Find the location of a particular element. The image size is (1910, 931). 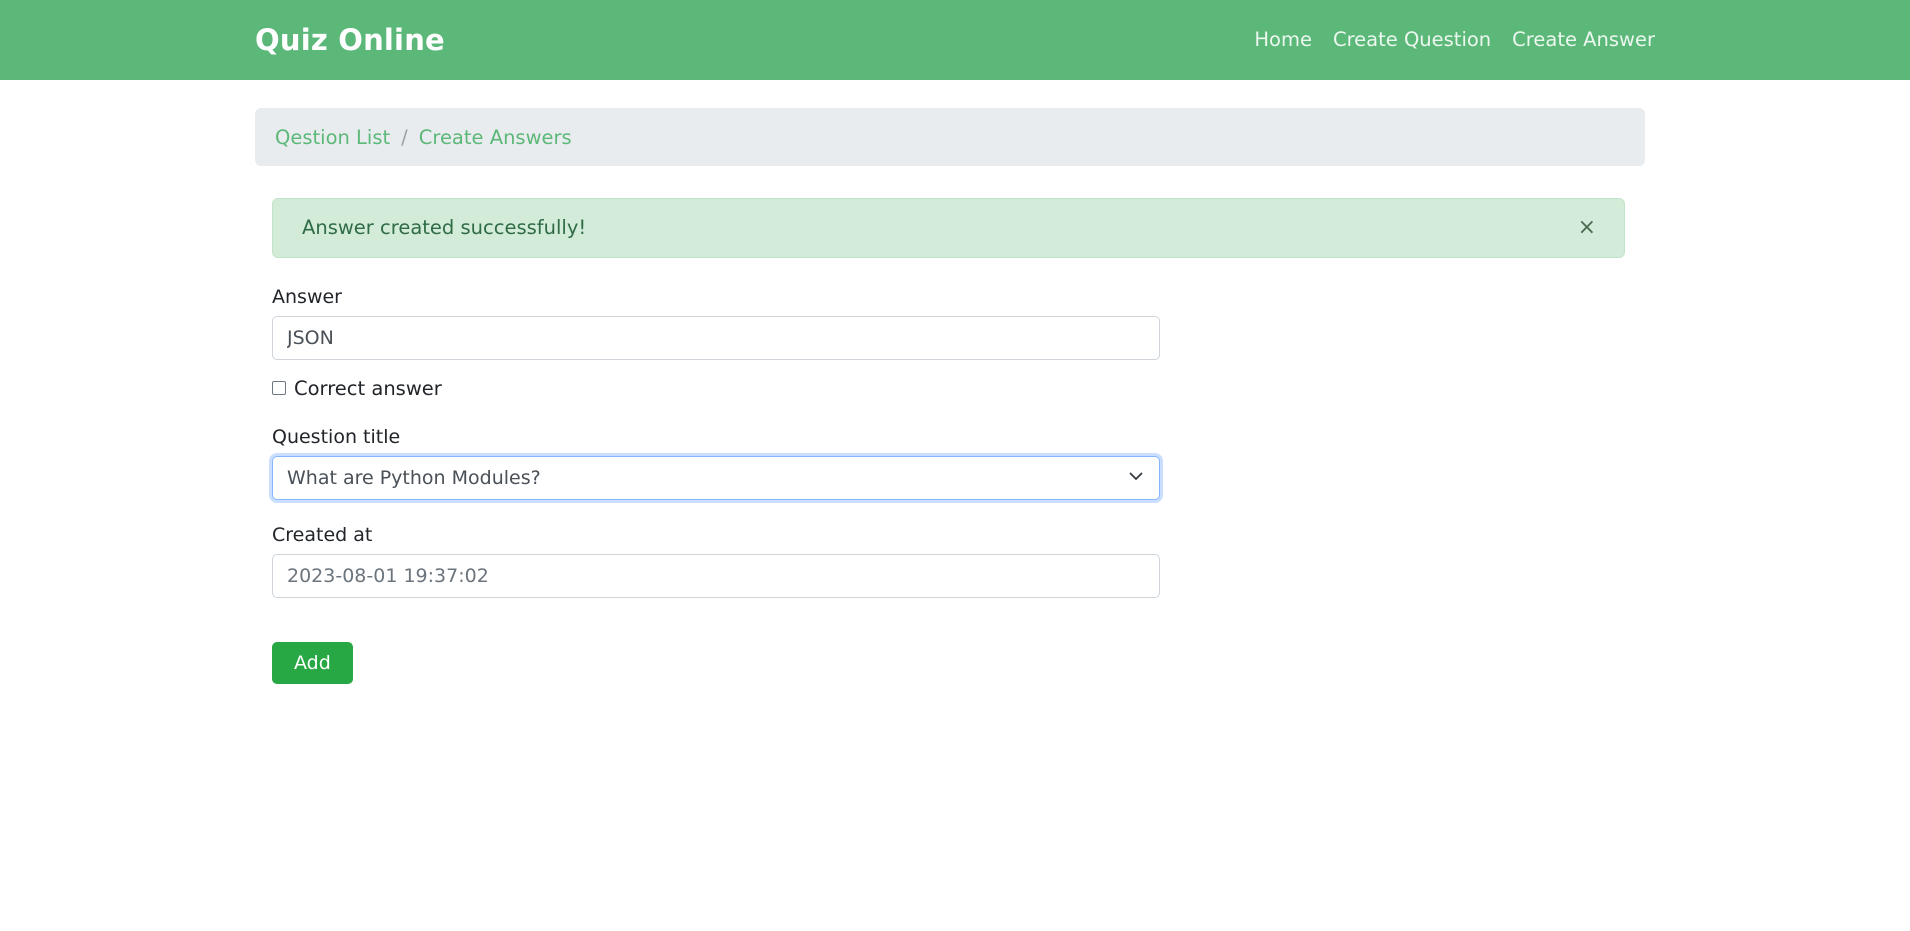

answer-input is located at coordinates (716, 338).